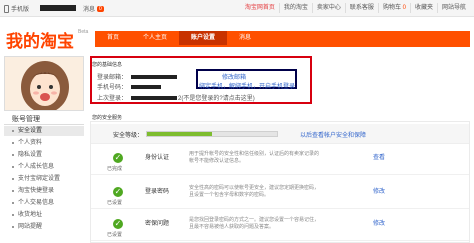 Image resolution: width=474 pixels, height=243 pixels. What do you see at coordinates (254, 157) in the screenshot?
I see `service-description: 用于提升帐号的安全性和信任级别，认证后的有卖家记录的帐号不能修改认证信息。` at bounding box center [254, 157].